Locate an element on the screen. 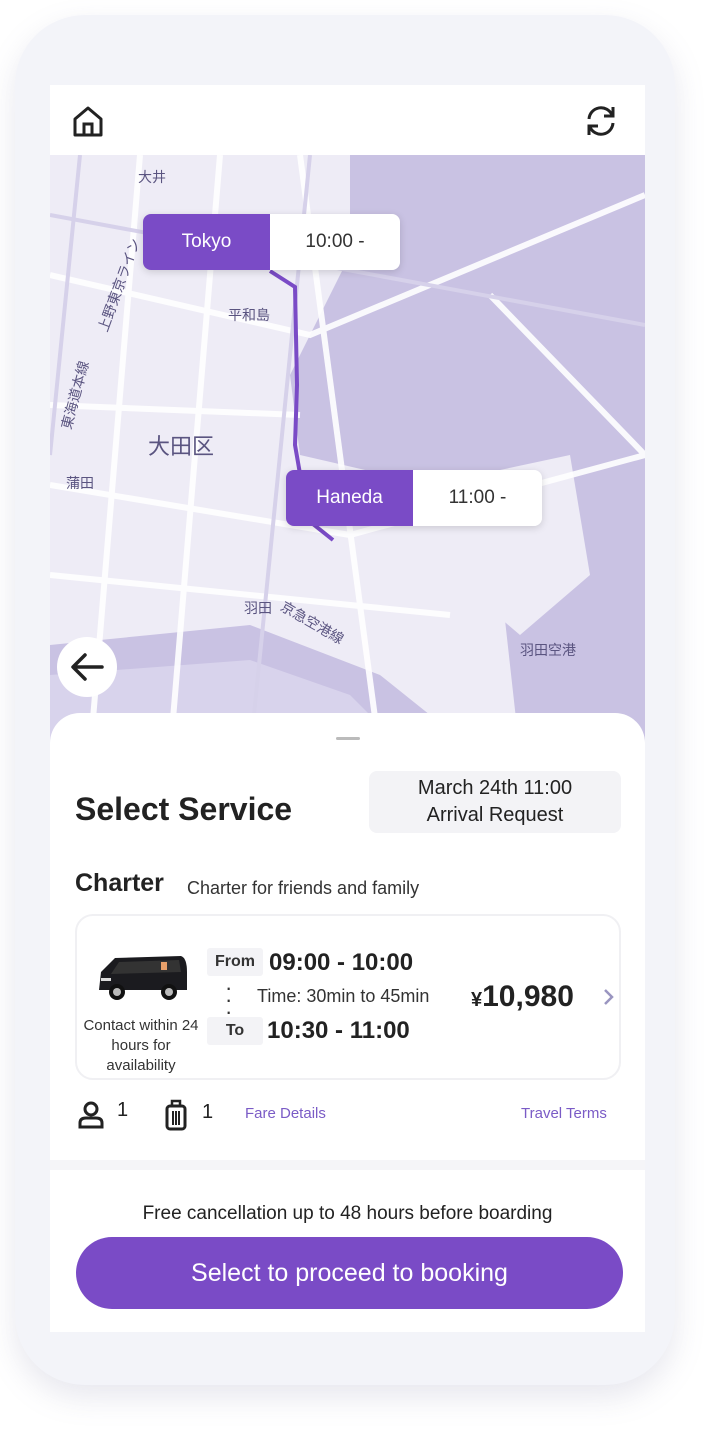  dots-icon: · · · is located at coordinates (229, 999).